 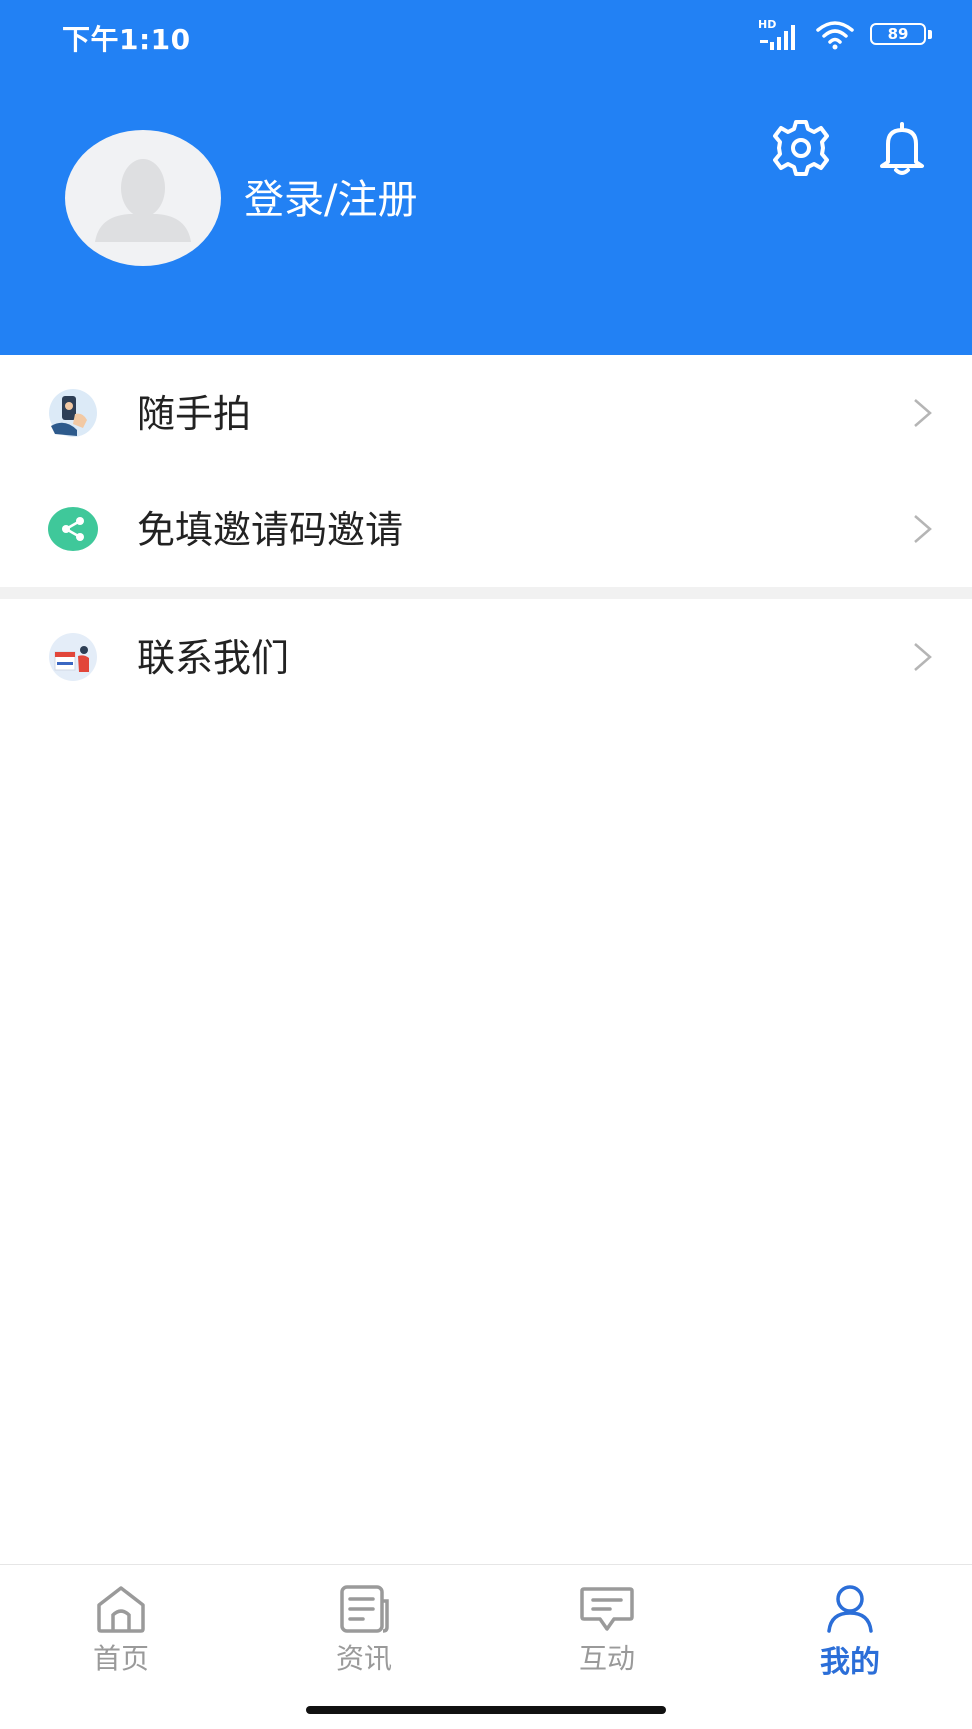 What do you see at coordinates (120, 1658) in the screenshot?
I see `tab-label: 首页` at bounding box center [120, 1658].